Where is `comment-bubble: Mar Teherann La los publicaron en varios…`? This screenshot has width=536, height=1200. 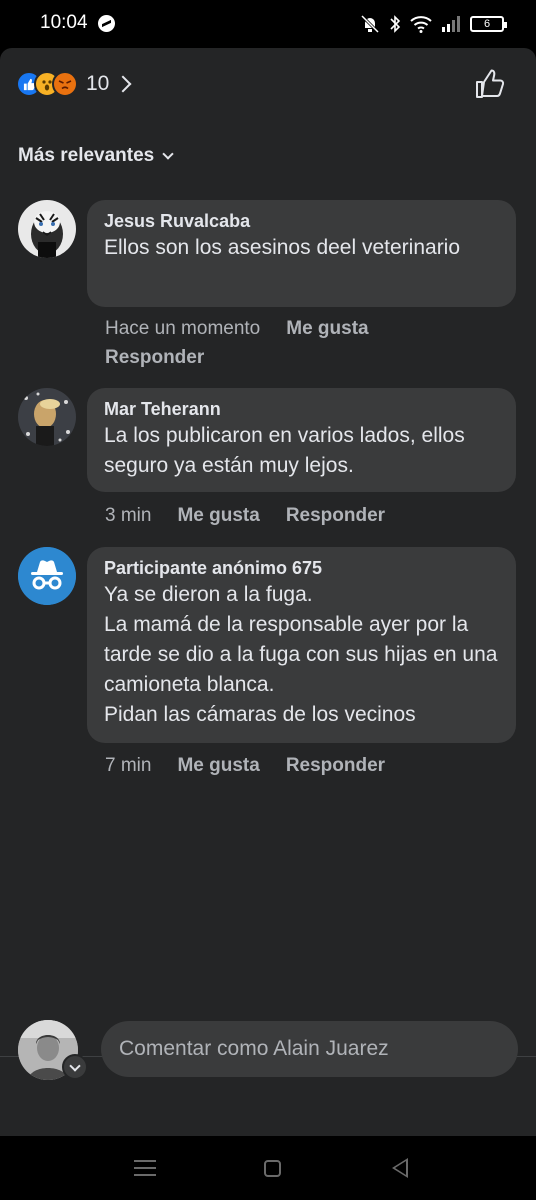 comment-bubble: Mar Teherann La los publicaron en varios… is located at coordinates (301, 440).